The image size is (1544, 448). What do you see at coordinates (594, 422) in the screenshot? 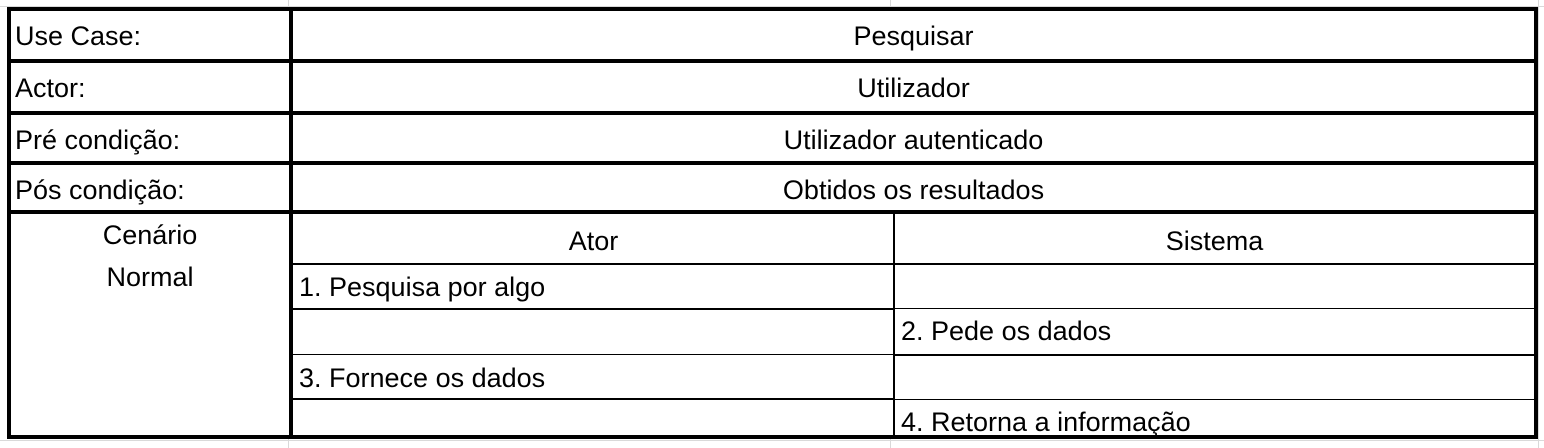
I see `step-4-ator` at bounding box center [594, 422].